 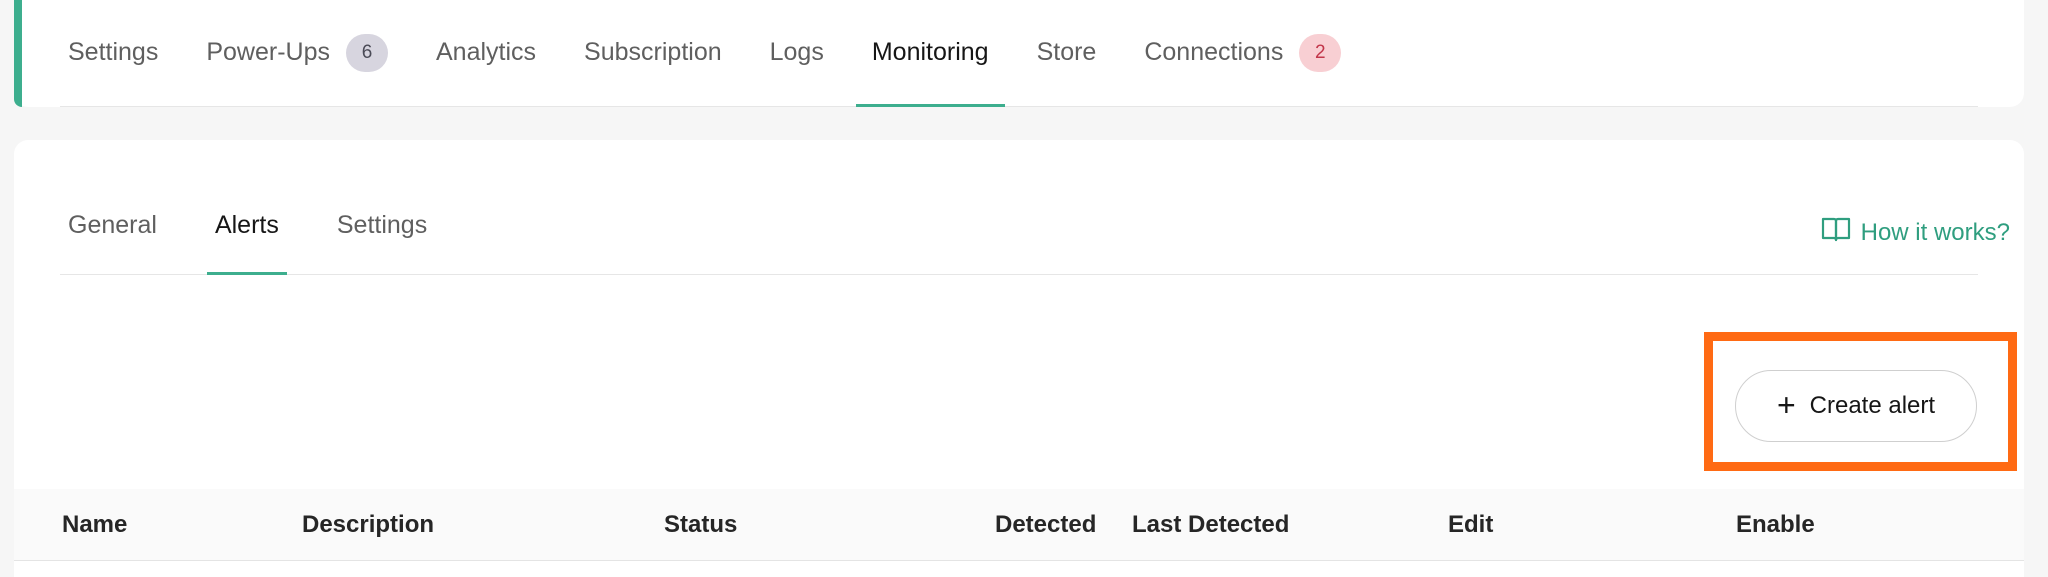 I want to click on column-header-name: Name, so click(x=95, y=524).